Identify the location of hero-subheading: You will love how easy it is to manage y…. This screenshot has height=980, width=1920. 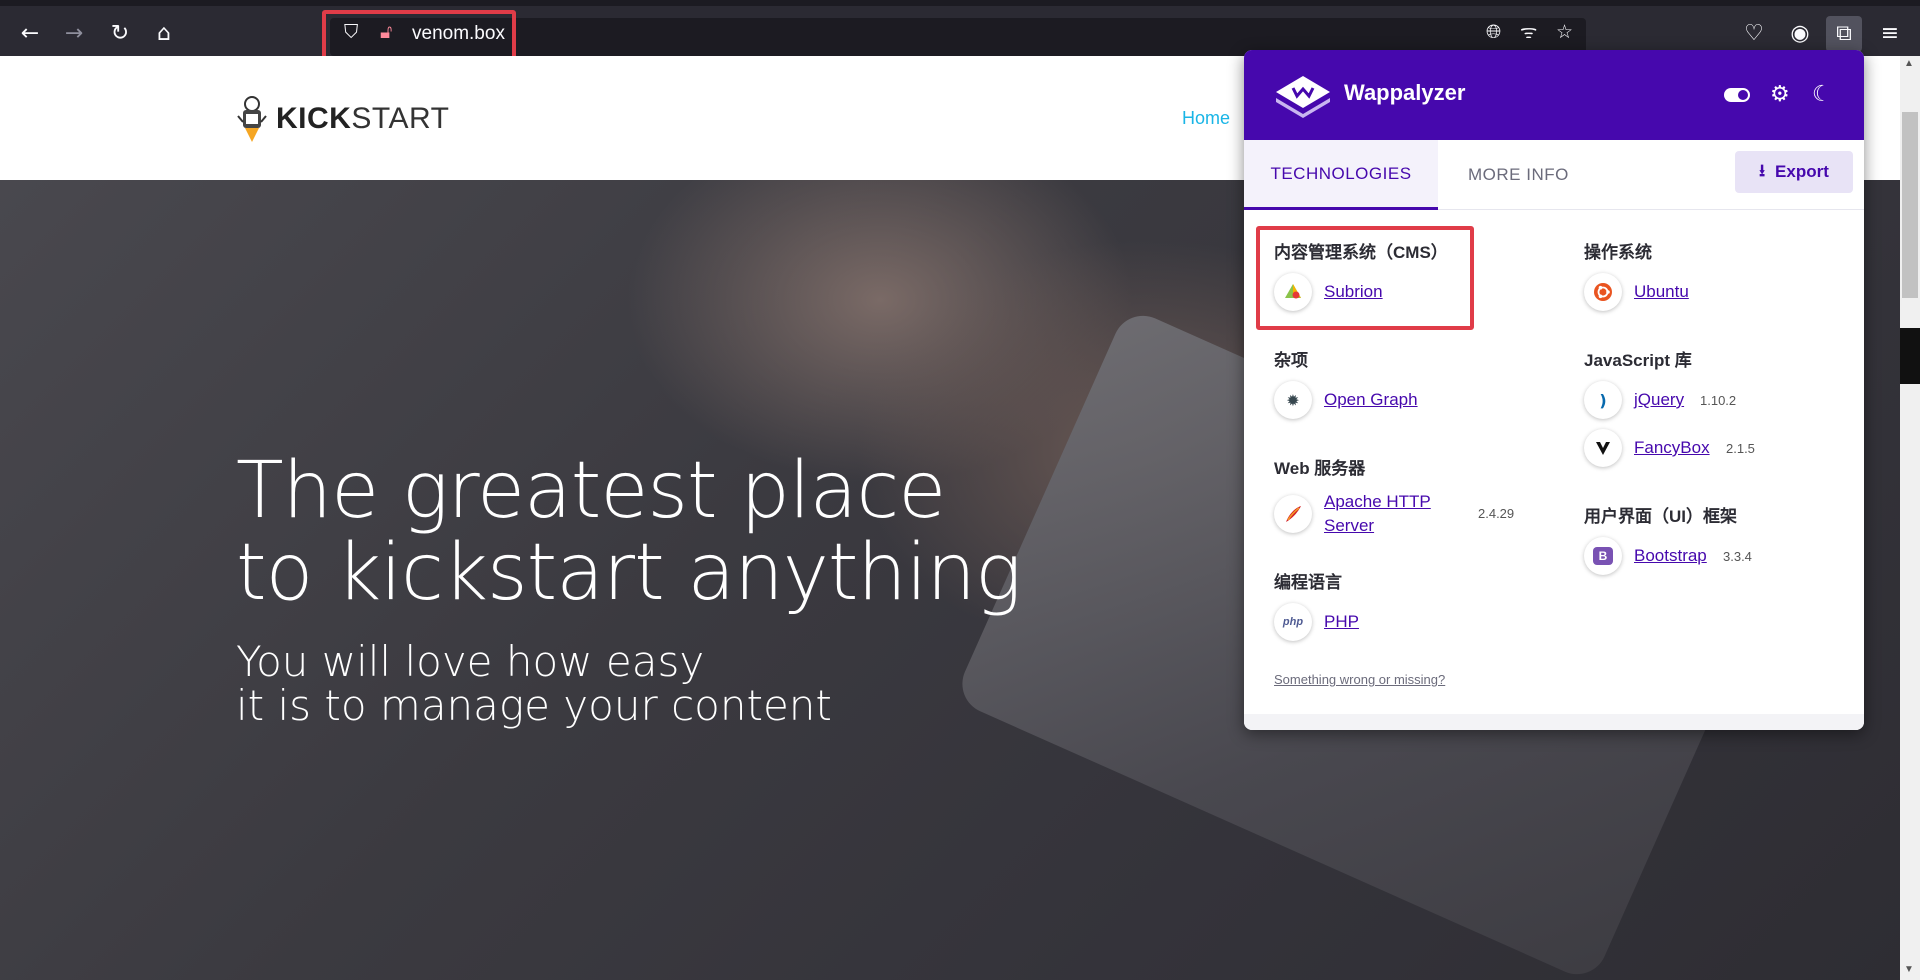
(534, 683).